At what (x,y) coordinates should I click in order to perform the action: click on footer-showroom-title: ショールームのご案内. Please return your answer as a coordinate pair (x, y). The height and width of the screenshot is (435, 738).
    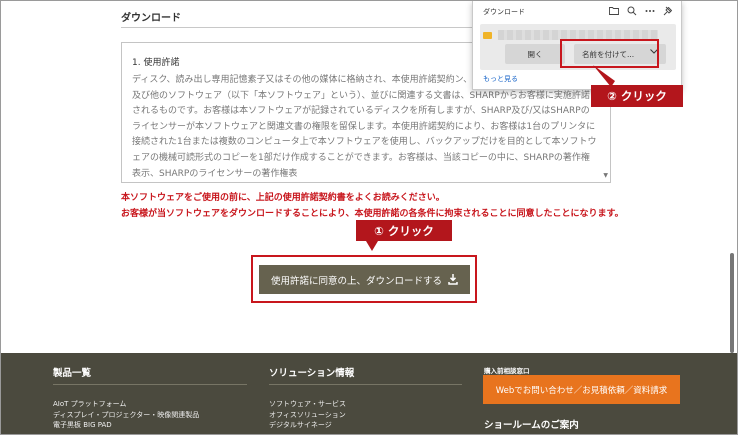
    Looking at the image, I should click on (531, 424).